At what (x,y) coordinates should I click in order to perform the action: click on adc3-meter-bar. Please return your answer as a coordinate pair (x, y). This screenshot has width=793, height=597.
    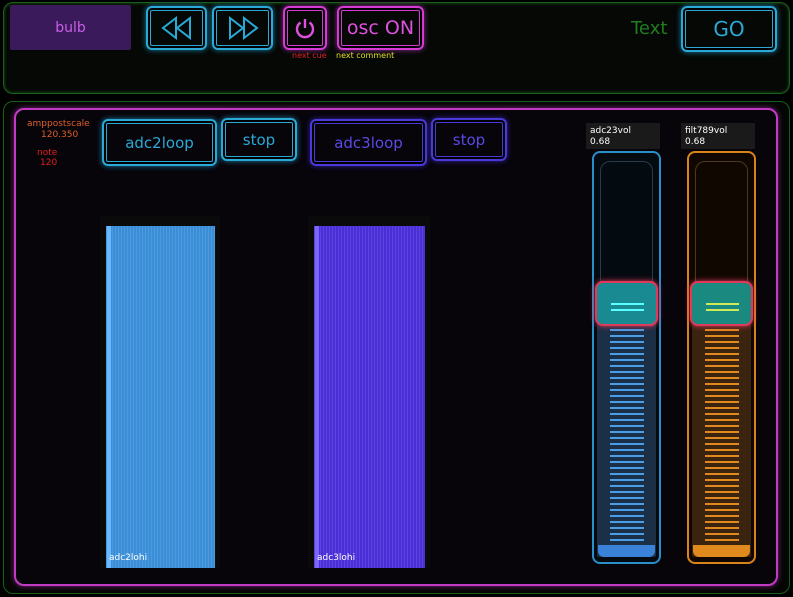
    Looking at the image, I should click on (369, 397).